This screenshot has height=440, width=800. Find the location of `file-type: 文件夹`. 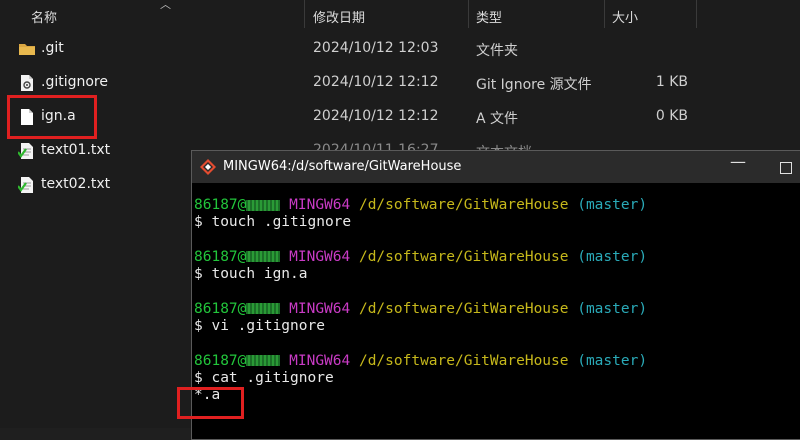

file-type: 文件夹 is located at coordinates (497, 51).